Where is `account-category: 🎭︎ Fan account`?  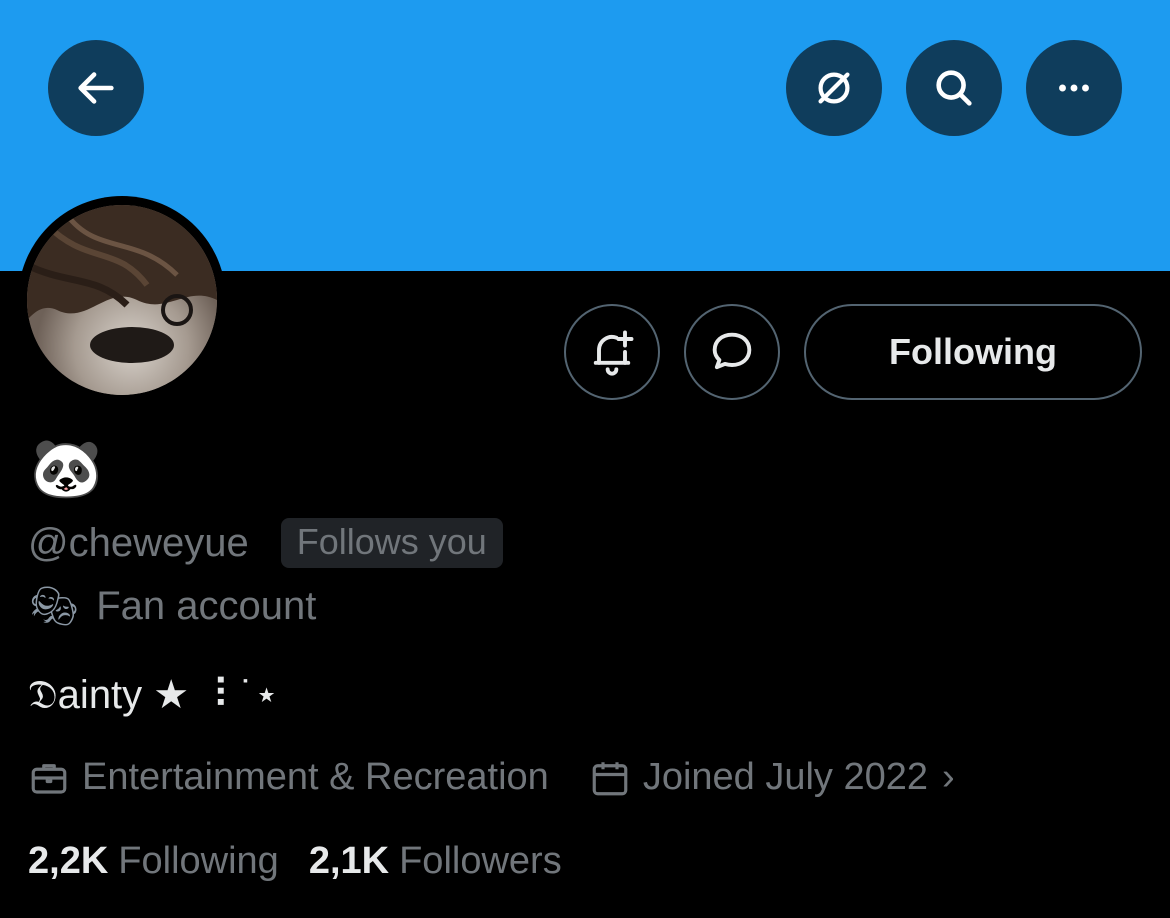 account-category: 🎭︎ Fan account is located at coordinates (173, 606).